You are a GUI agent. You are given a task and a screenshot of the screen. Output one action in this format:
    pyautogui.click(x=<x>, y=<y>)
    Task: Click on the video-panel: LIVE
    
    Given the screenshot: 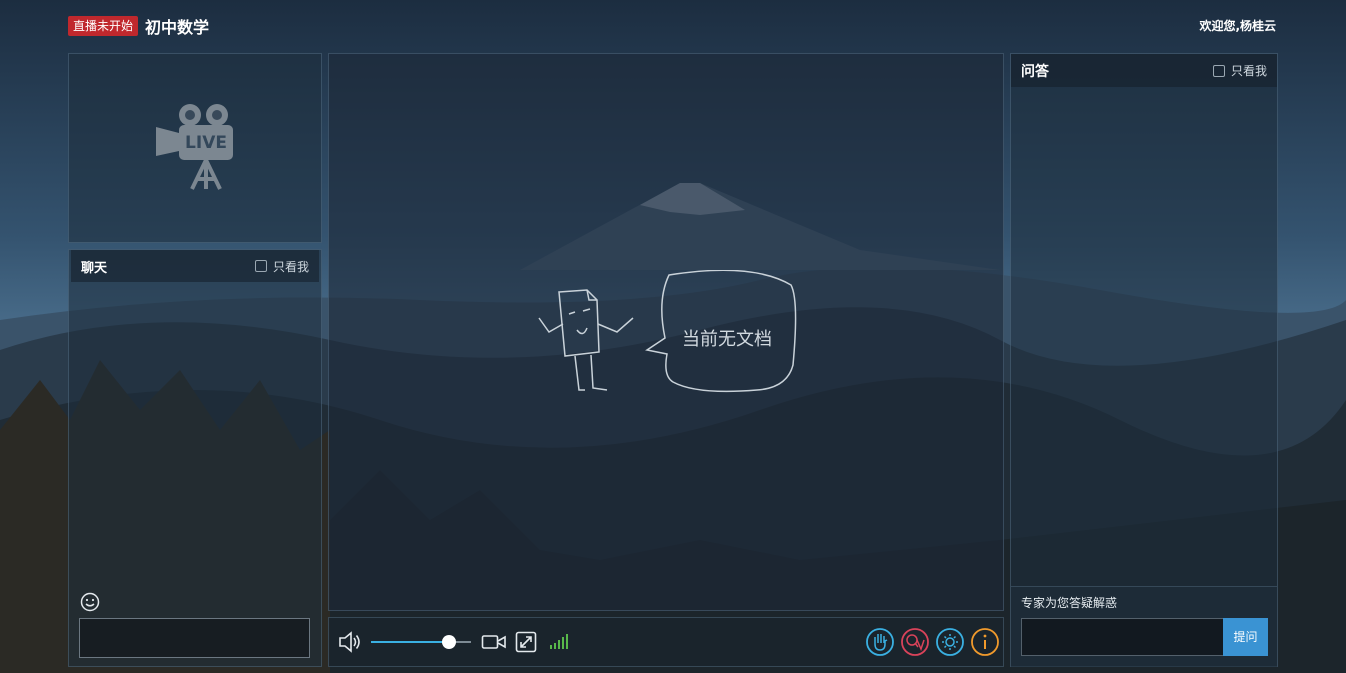 What is the action you would take?
    pyautogui.click(x=195, y=148)
    